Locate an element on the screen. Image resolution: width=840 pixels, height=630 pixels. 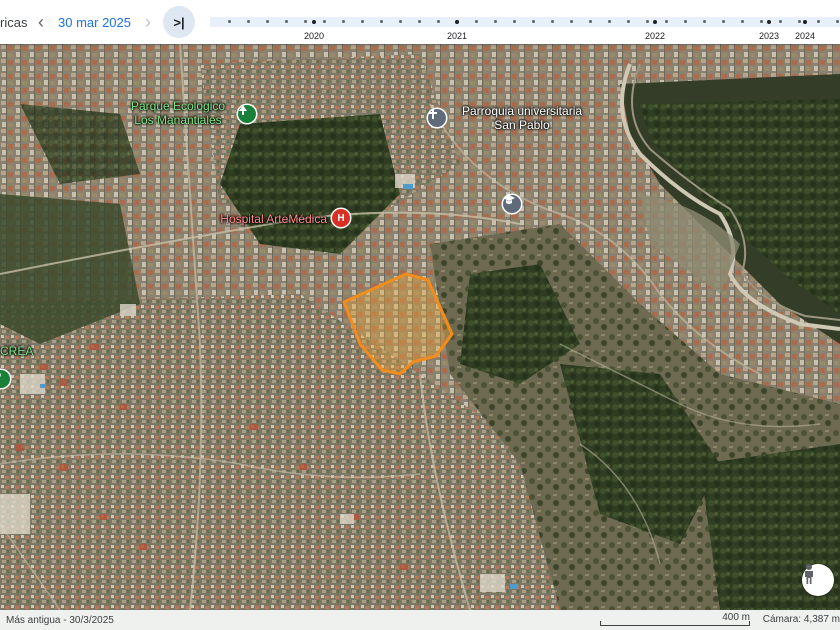
chevron-left-icon: ‹ is located at coordinates (41, 22).